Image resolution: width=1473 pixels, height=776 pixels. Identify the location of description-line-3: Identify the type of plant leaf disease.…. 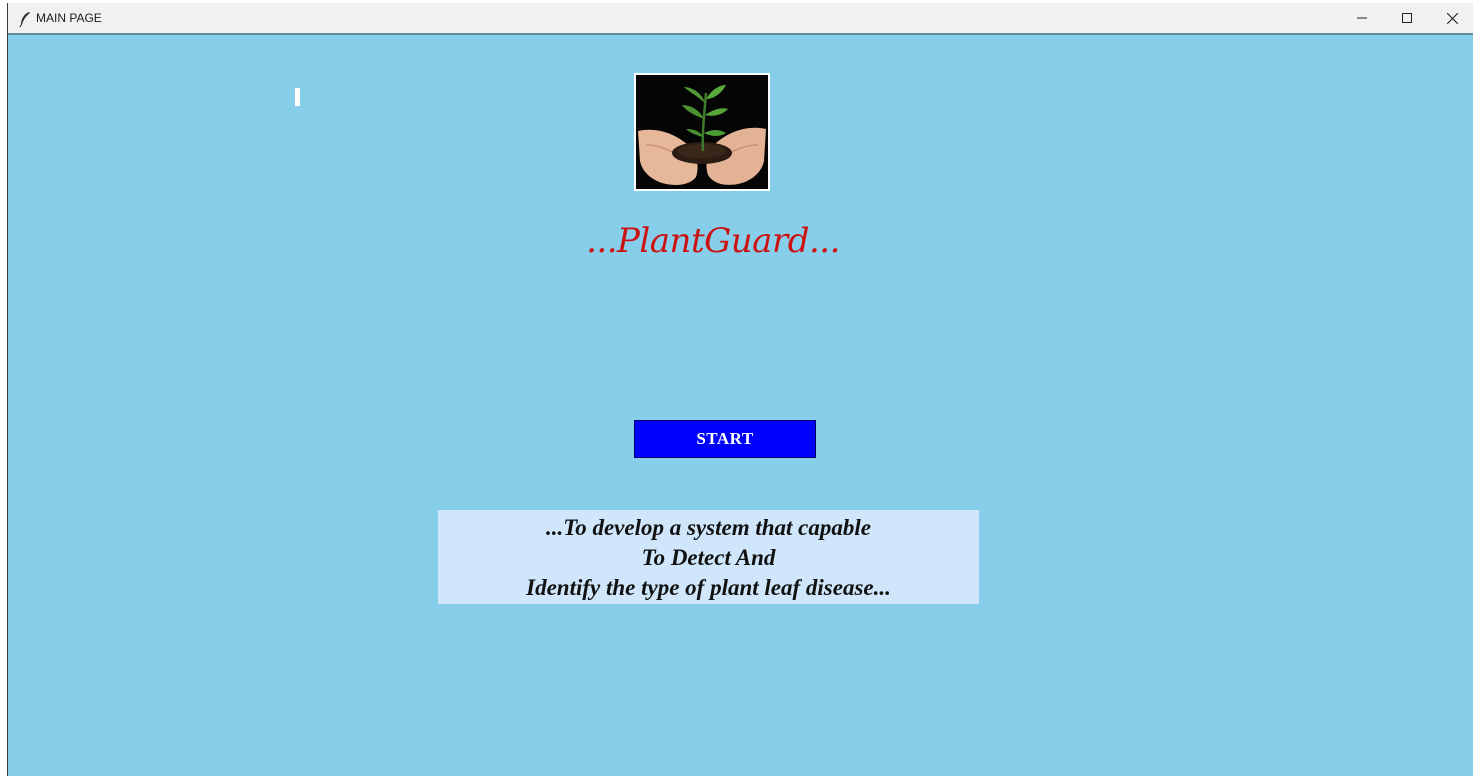
(708, 587).